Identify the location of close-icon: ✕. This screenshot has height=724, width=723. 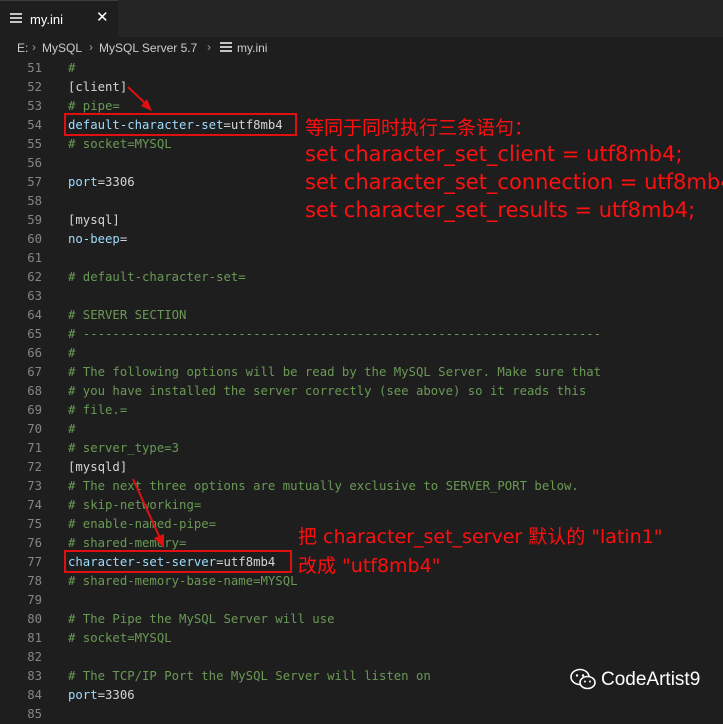
(102, 17).